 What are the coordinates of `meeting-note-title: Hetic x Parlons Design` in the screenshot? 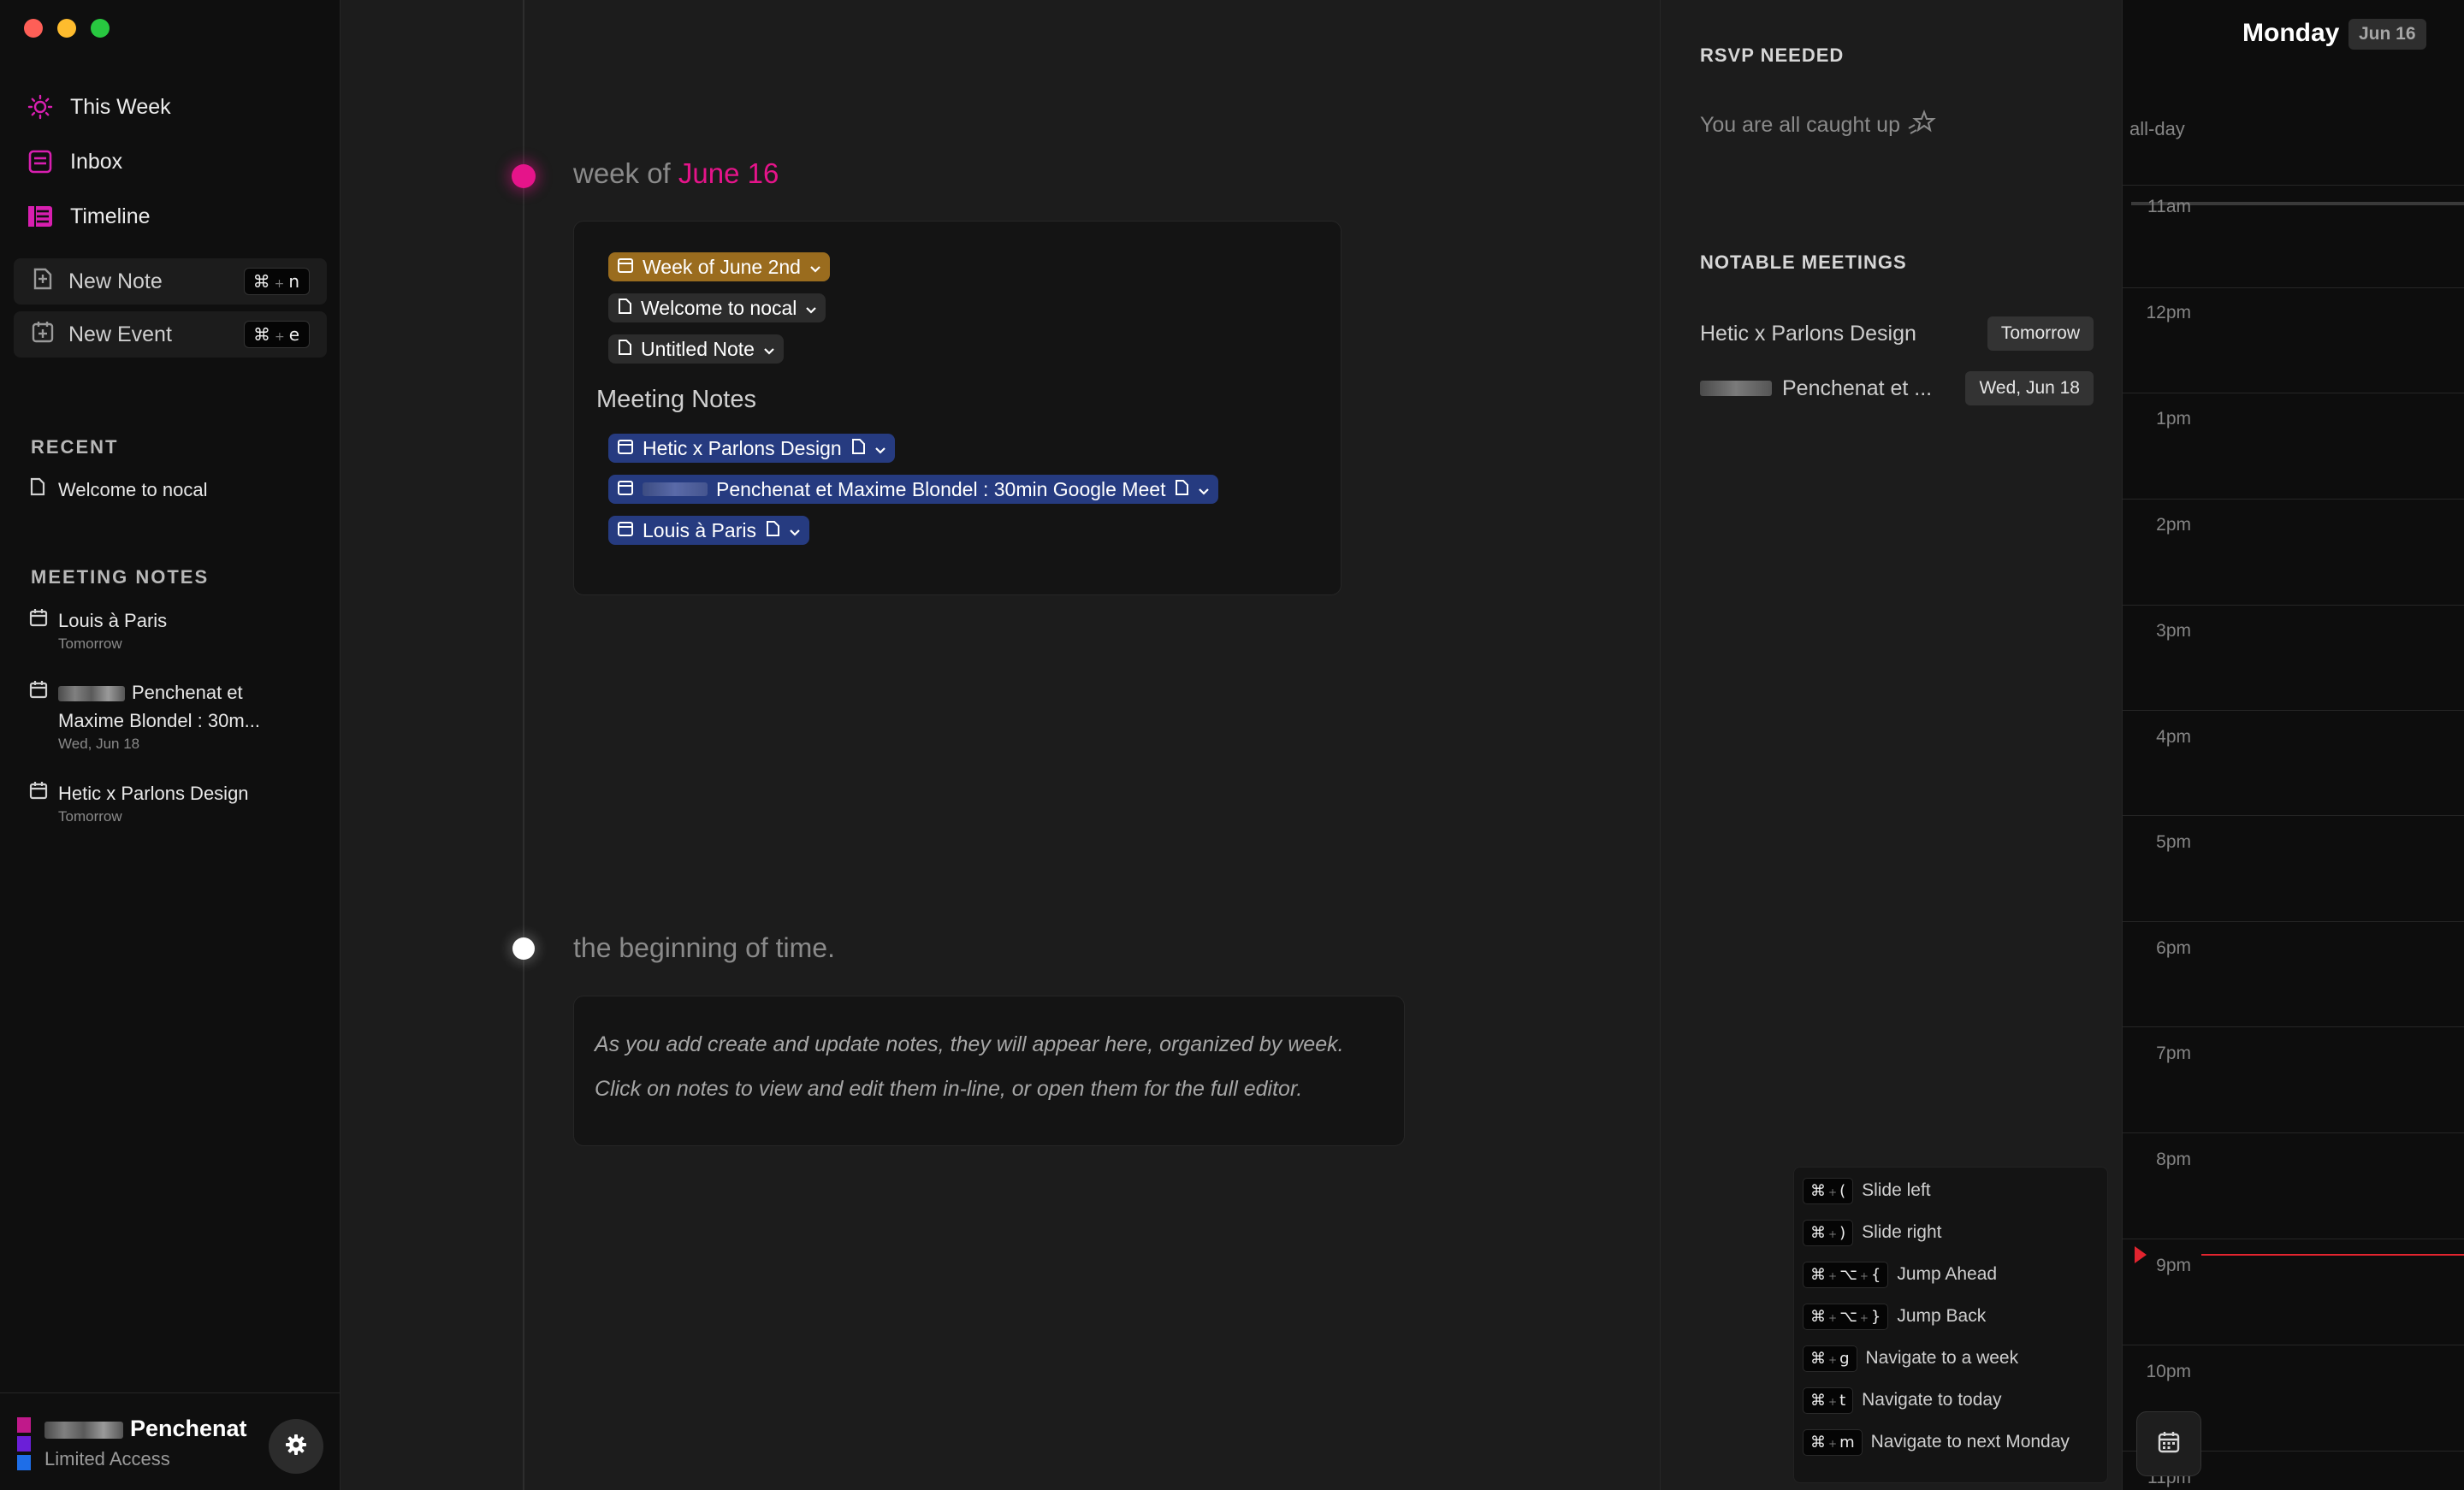 It's located at (153, 794).